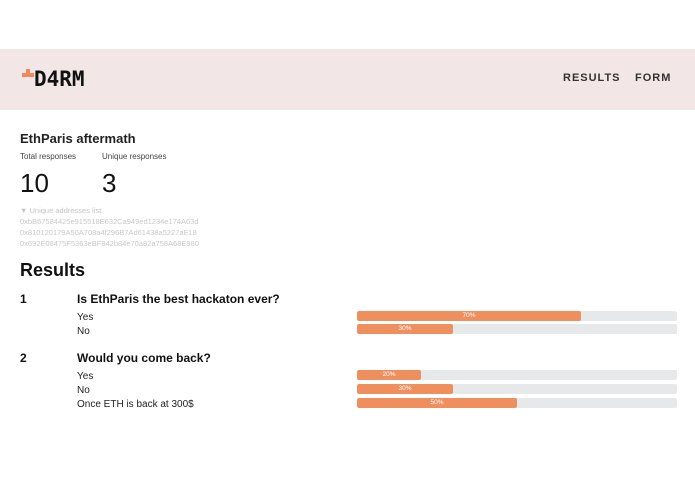 The height and width of the screenshot is (494, 695). What do you see at coordinates (28, 79) in the screenshot?
I see `logo-mark-icon` at bounding box center [28, 79].